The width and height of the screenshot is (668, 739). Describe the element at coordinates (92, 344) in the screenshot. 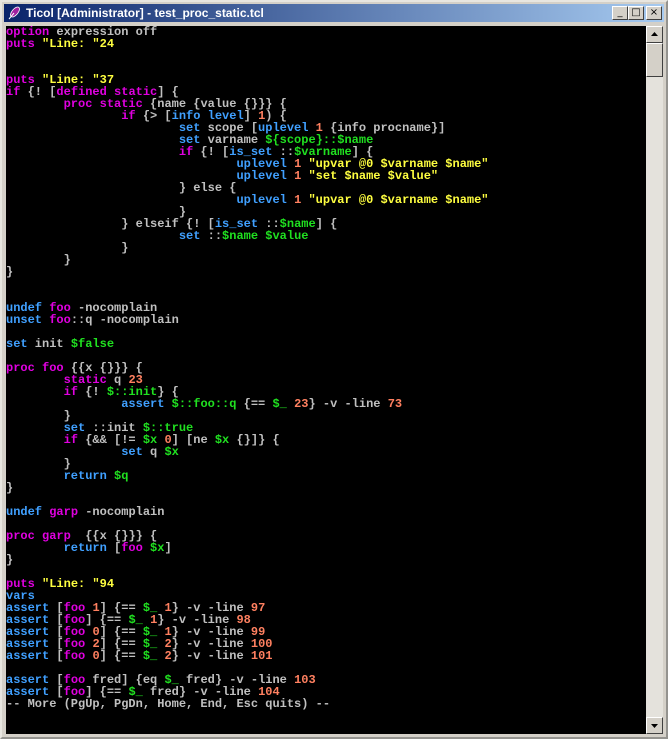

I see `code-token: $false` at that location.